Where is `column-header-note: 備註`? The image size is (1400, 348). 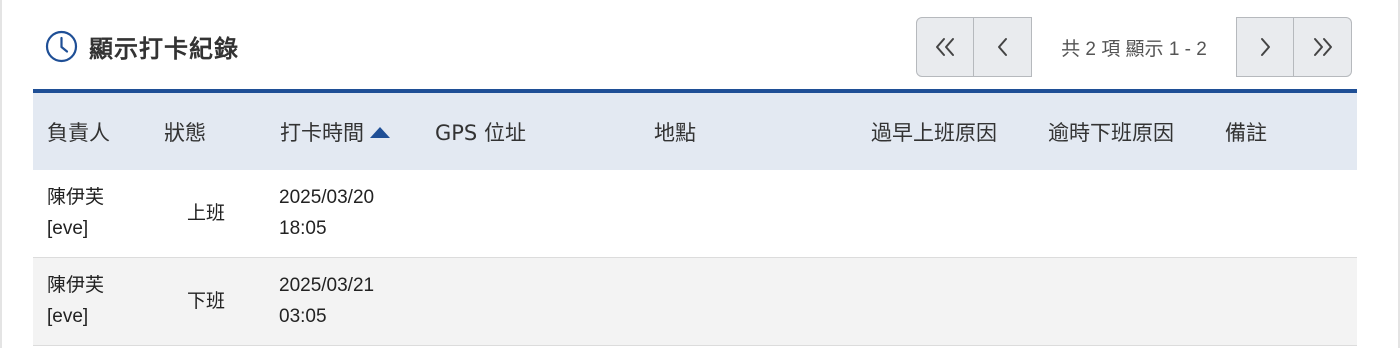 column-header-note: 備註 is located at coordinates (1246, 131).